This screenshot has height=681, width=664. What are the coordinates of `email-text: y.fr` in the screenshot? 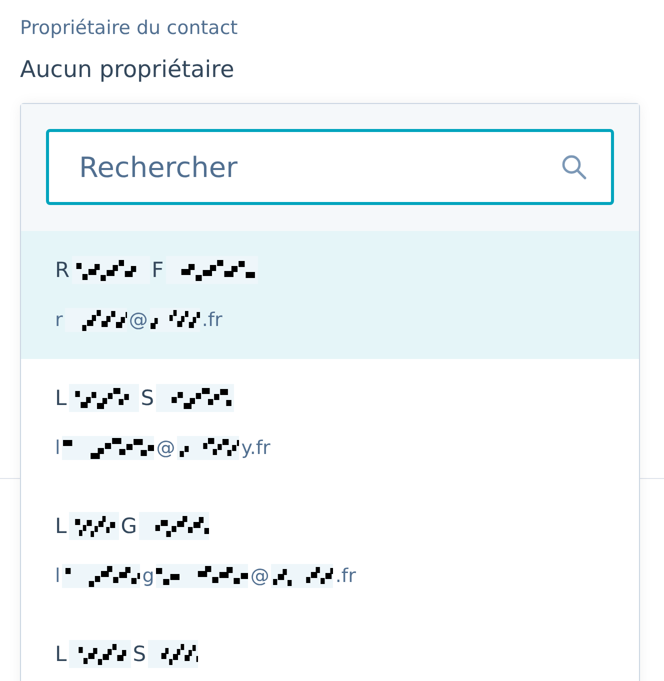 It's located at (255, 448).